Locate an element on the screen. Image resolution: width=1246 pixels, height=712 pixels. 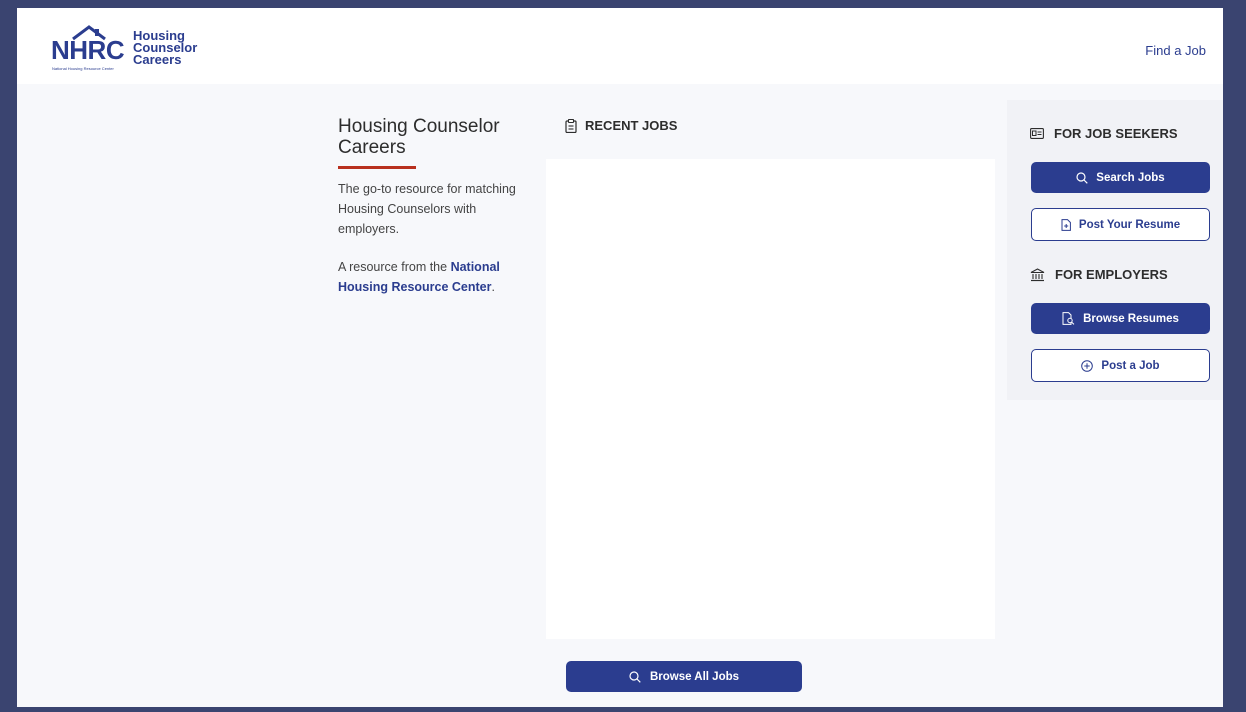
post-resume-button: Post Your Resume is located at coordinates (1120, 224).